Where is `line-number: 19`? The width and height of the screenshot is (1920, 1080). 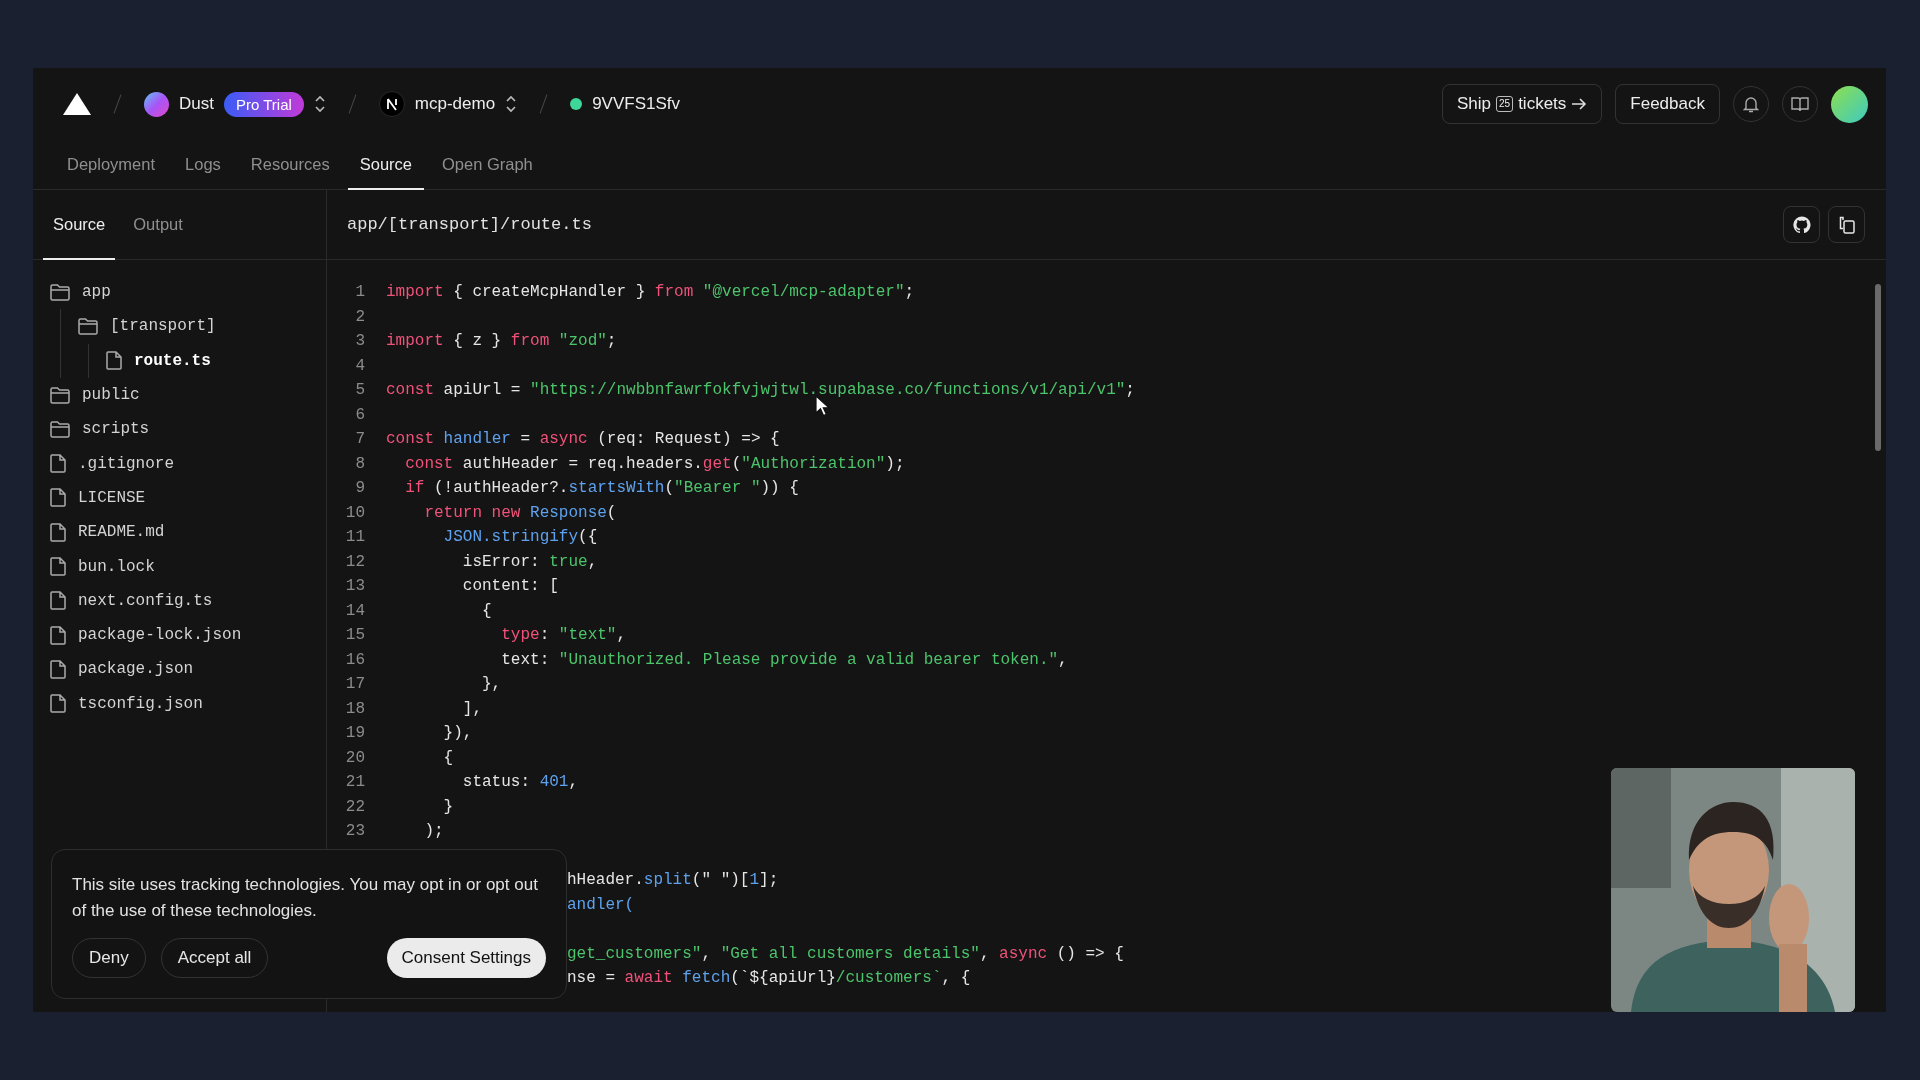 line-number: 19 is located at coordinates (354, 733).